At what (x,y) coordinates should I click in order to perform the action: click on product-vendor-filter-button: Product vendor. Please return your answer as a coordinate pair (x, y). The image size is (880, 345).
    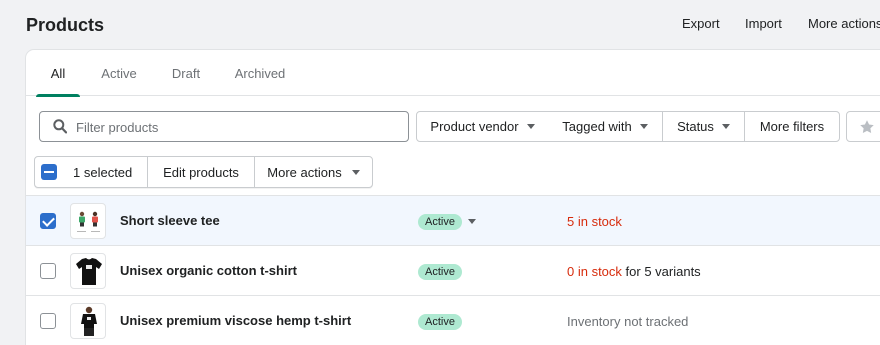
    Looking at the image, I should click on (482, 126).